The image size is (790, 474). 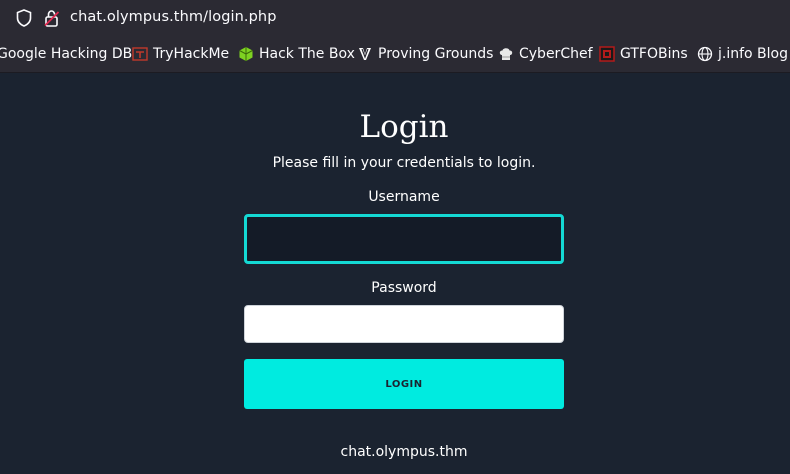 I want to click on footer-hostname: chat.olympus.thm, so click(x=404, y=452).